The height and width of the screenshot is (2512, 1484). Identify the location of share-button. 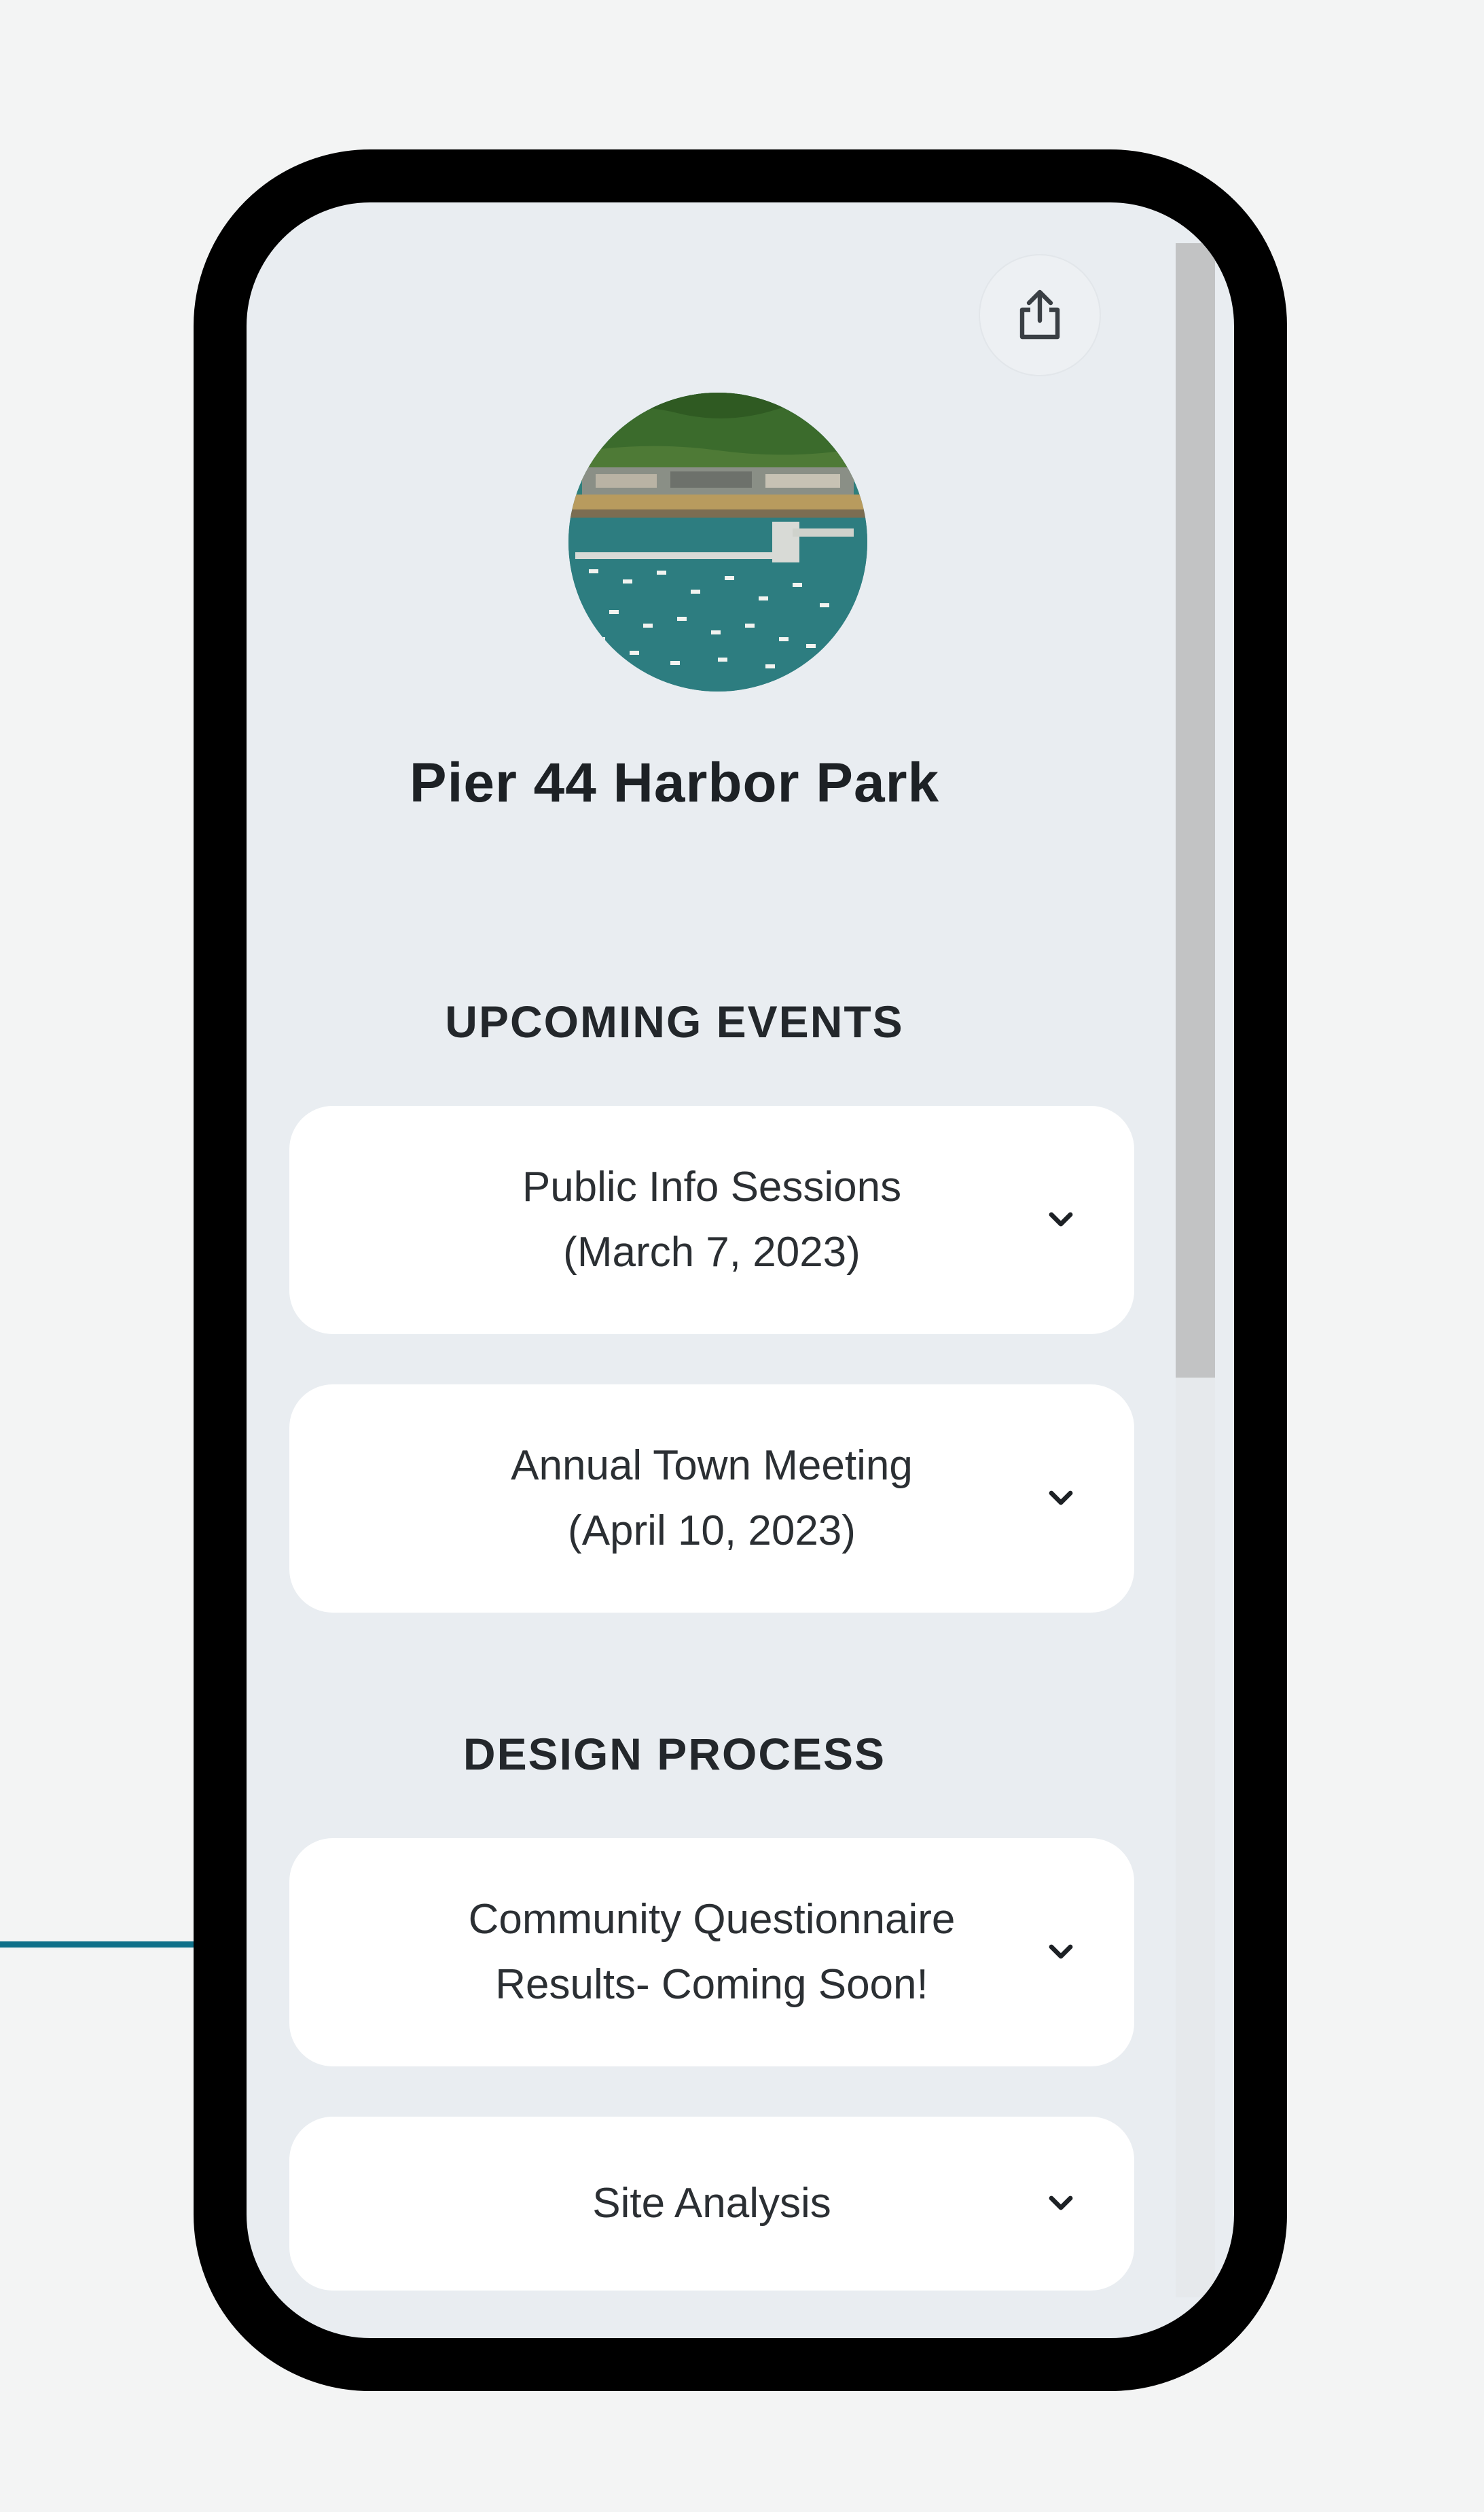
(1040, 315).